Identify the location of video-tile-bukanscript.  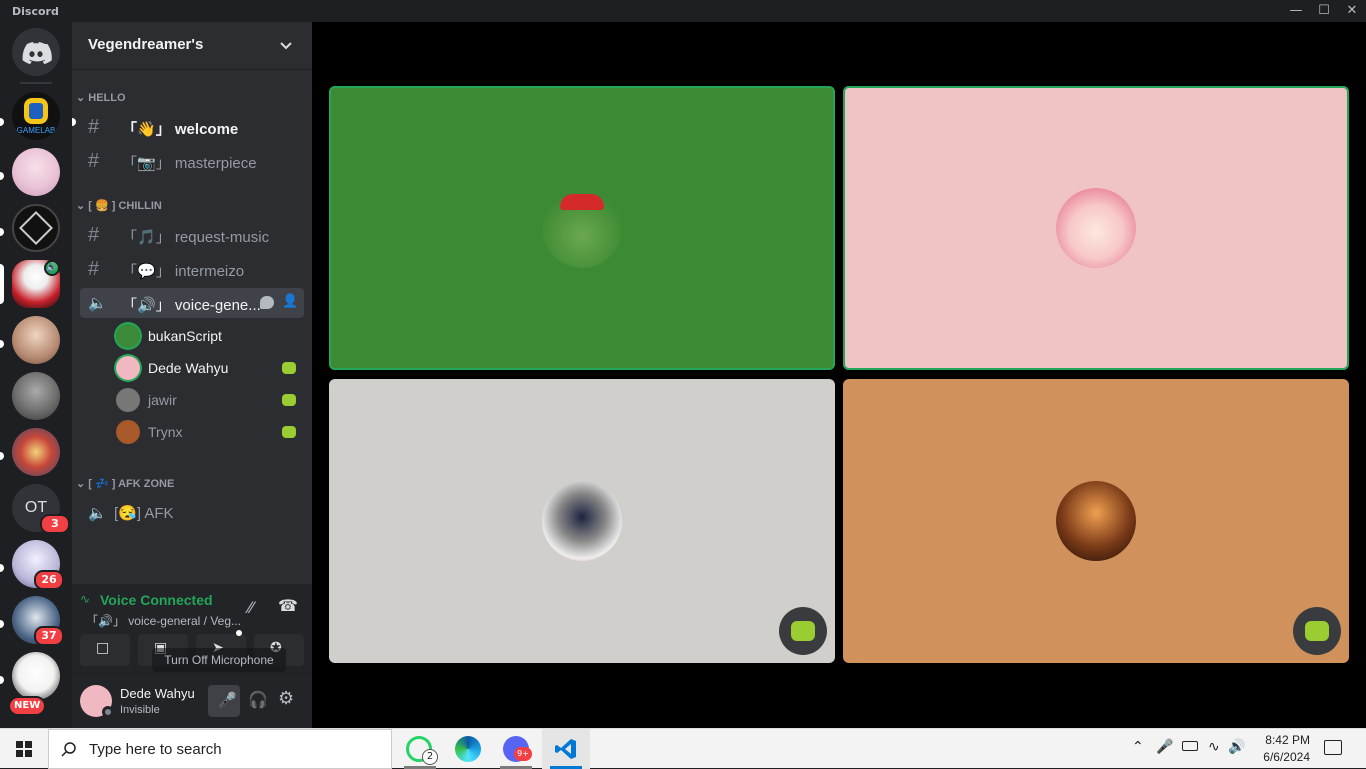
(582, 228).